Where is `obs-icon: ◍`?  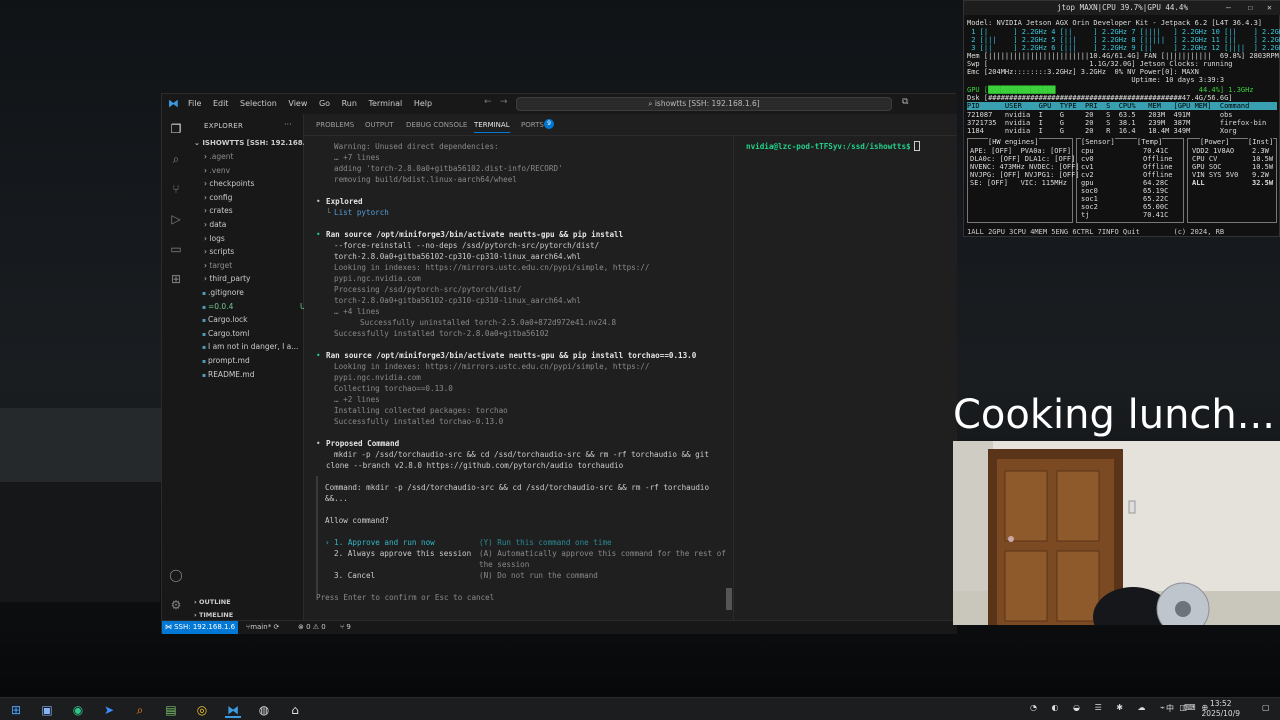 obs-icon: ◍ is located at coordinates (264, 710).